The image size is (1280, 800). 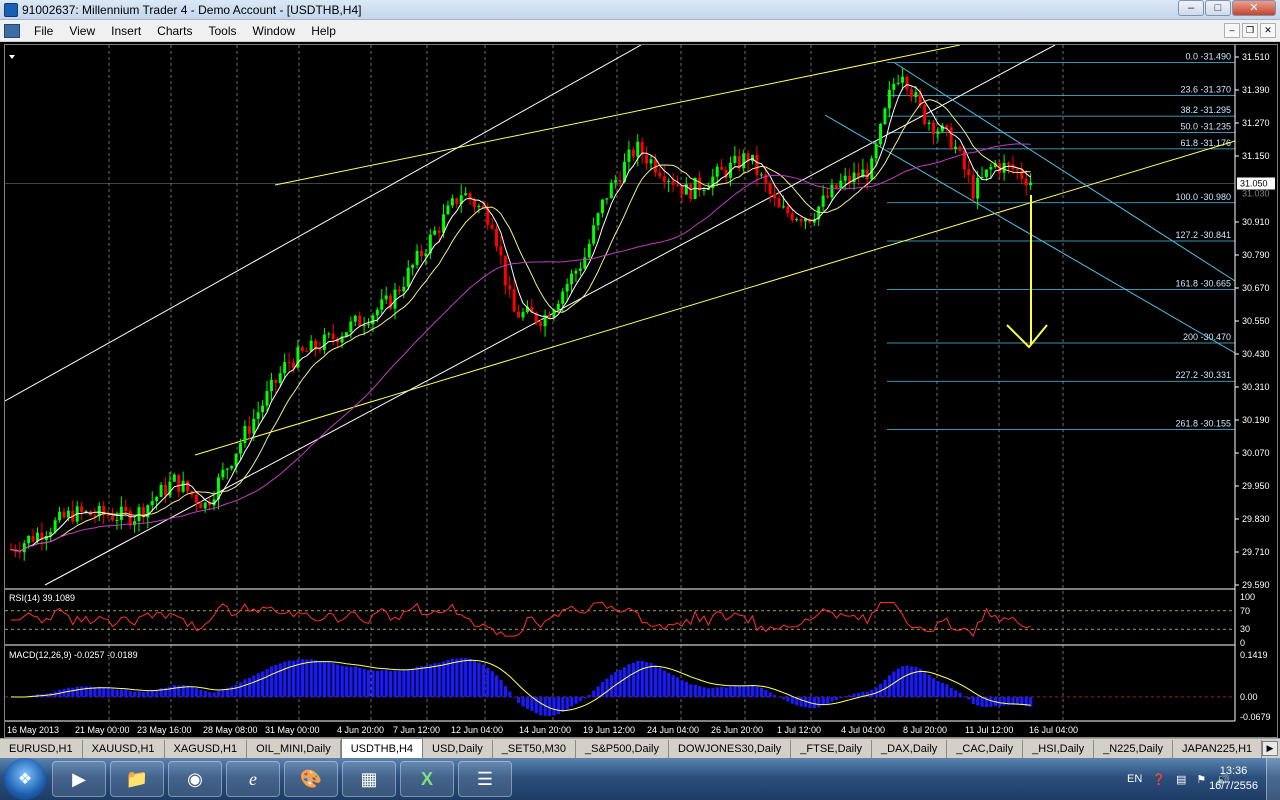 What do you see at coordinates (730, 749) in the screenshot?
I see `tab-dowjones30: DOWJONES30,Daily` at bounding box center [730, 749].